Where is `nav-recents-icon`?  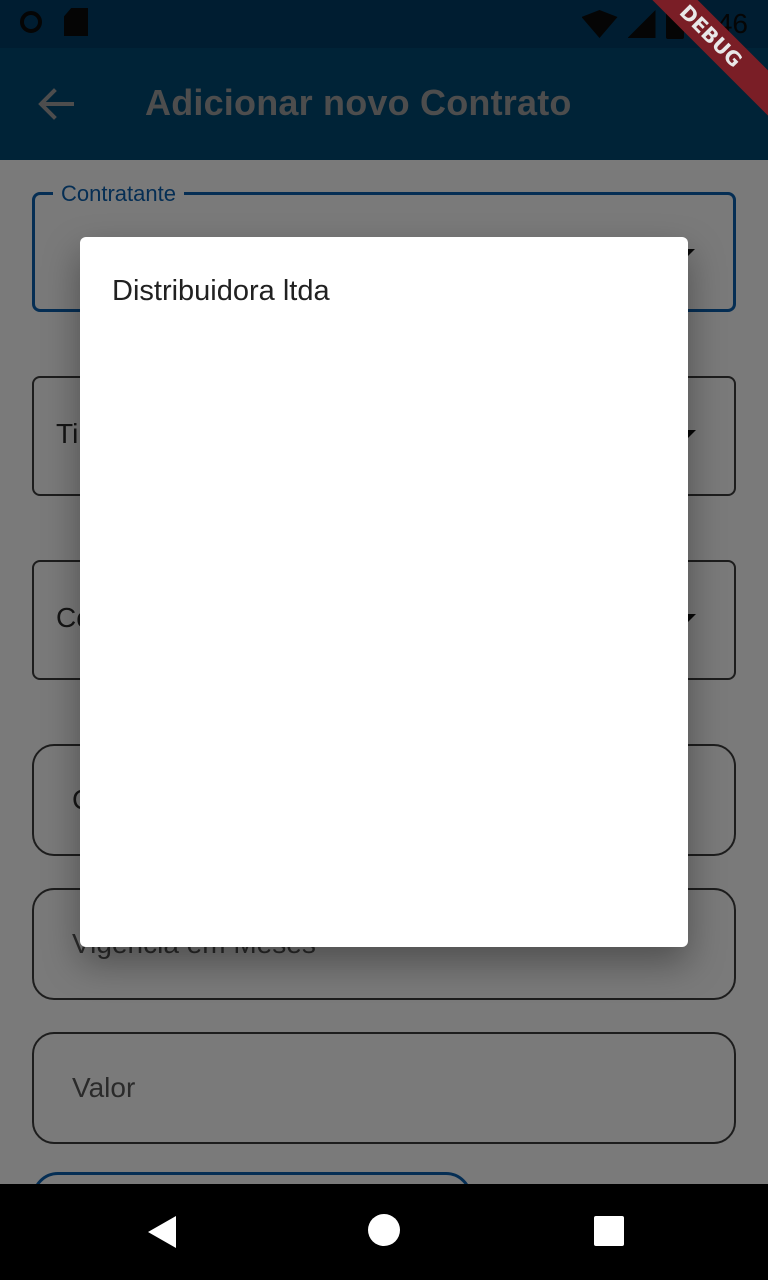
nav-recents-icon is located at coordinates (609, 1231).